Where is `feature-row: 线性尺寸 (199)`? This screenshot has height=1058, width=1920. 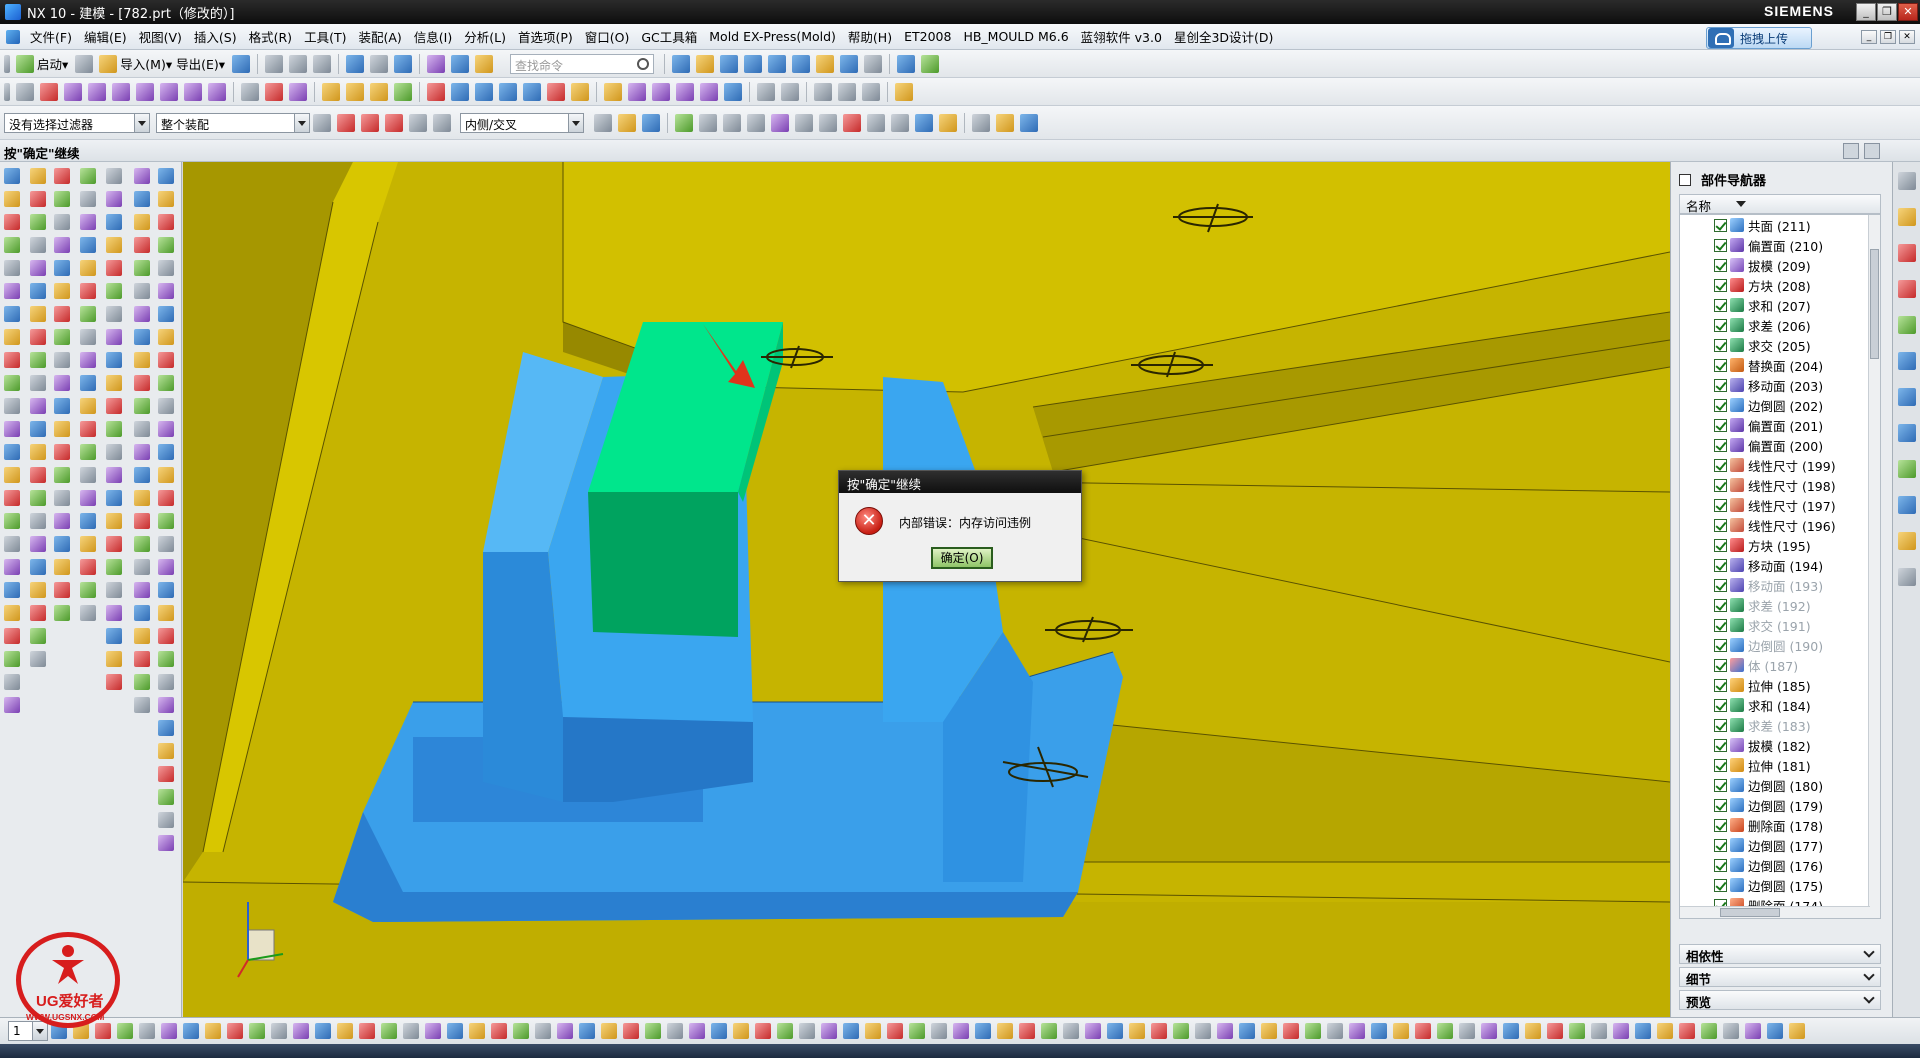 feature-row: 线性尺寸 (199) is located at coordinates (1775, 465).